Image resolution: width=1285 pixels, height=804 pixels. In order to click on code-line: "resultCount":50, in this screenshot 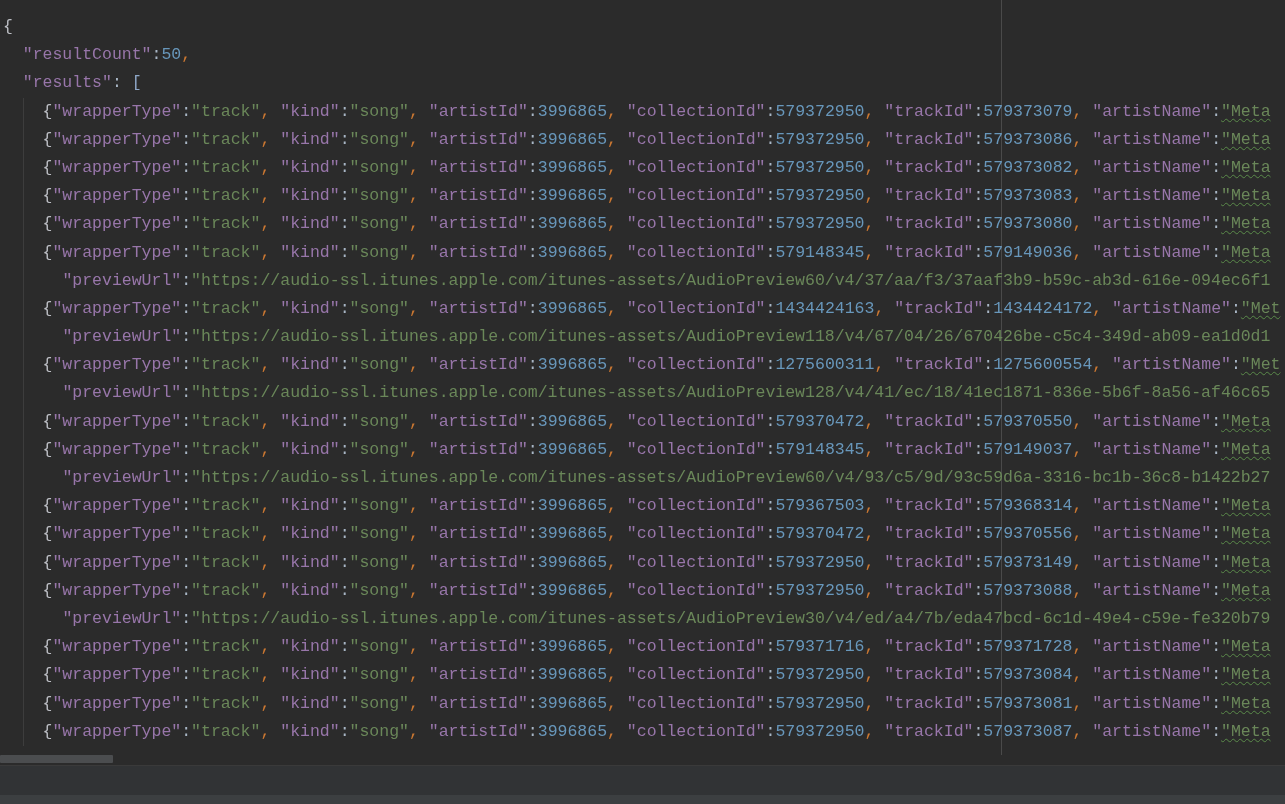, I will do `click(106, 55)`.